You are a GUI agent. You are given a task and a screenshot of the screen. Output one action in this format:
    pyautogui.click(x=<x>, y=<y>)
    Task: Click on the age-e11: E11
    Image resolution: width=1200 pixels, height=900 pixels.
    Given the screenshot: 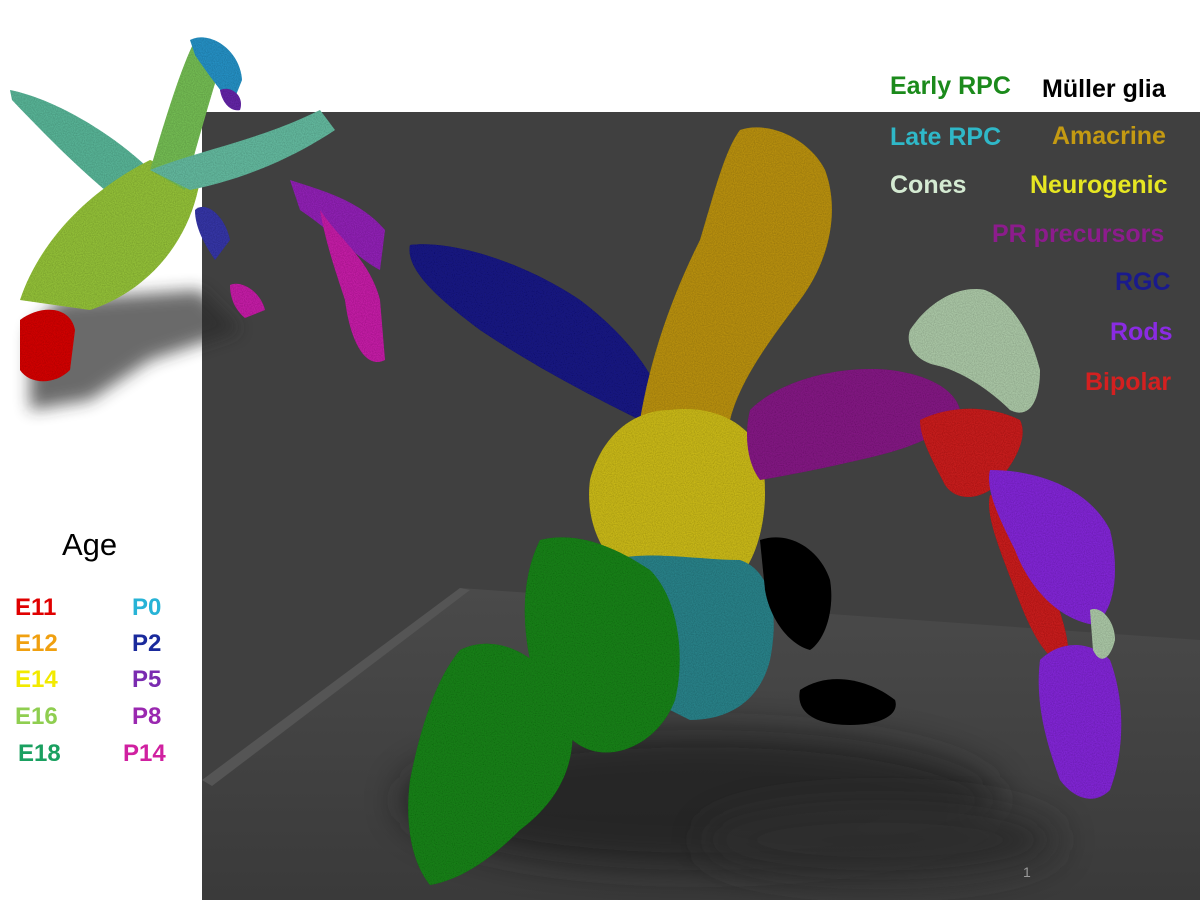 What is the action you would take?
    pyautogui.click(x=36, y=607)
    